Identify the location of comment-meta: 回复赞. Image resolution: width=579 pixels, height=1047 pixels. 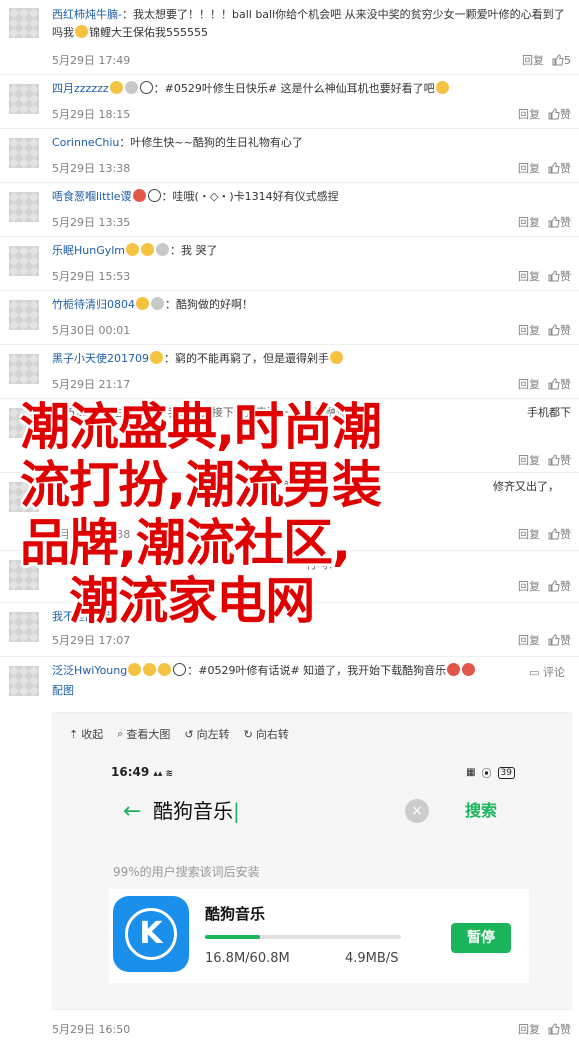
(311, 586).